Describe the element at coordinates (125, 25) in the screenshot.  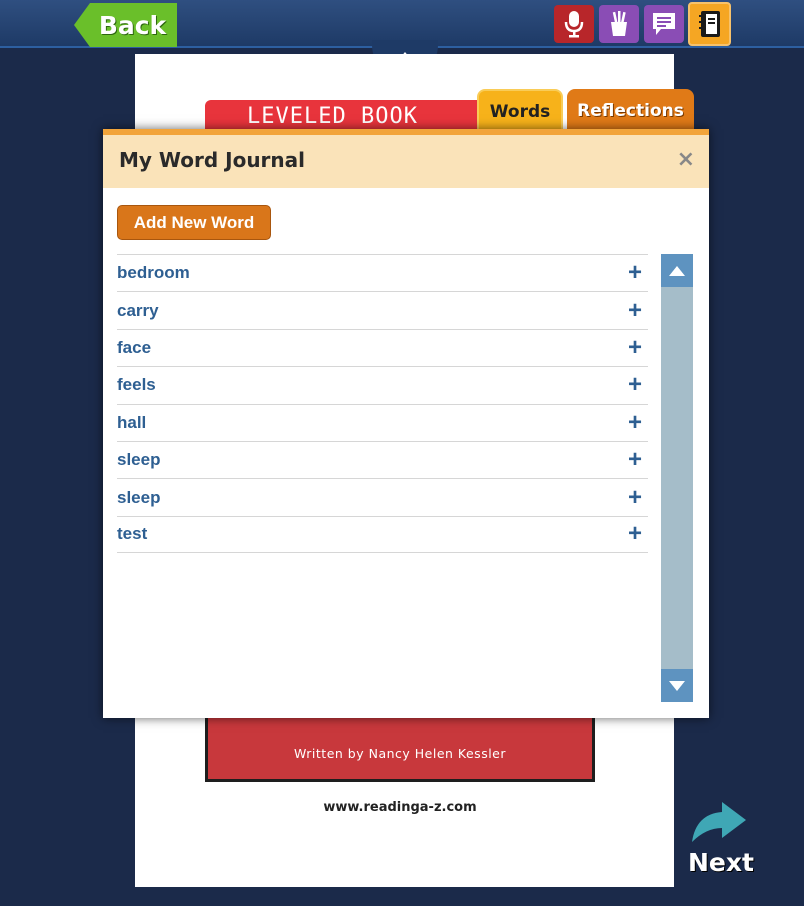
I see `back-button: Back` at that location.